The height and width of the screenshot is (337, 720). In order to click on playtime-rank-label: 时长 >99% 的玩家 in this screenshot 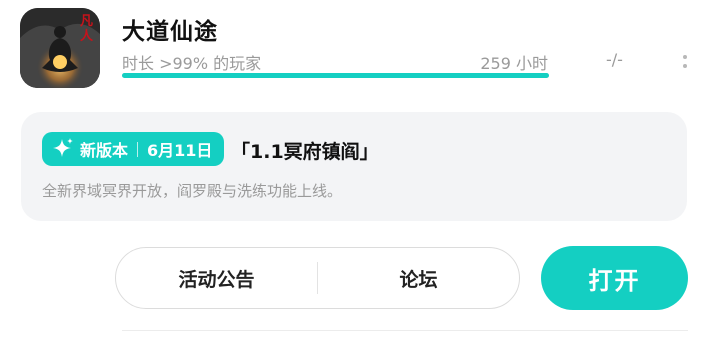, I will do `click(192, 63)`.